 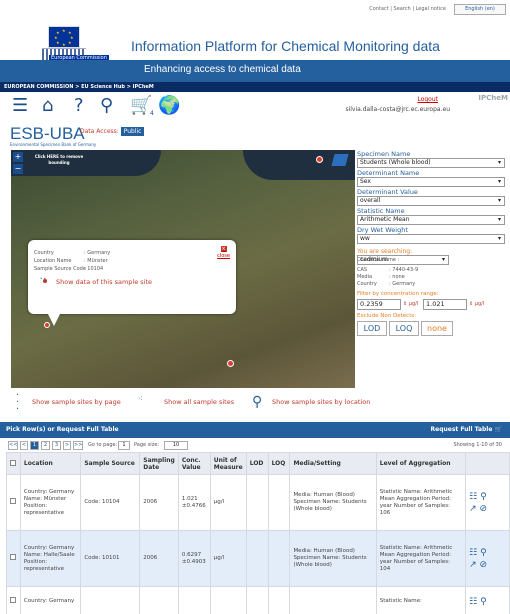 What do you see at coordinates (333, 463) in the screenshot?
I see `col-media: Media/Setting` at bounding box center [333, 463].